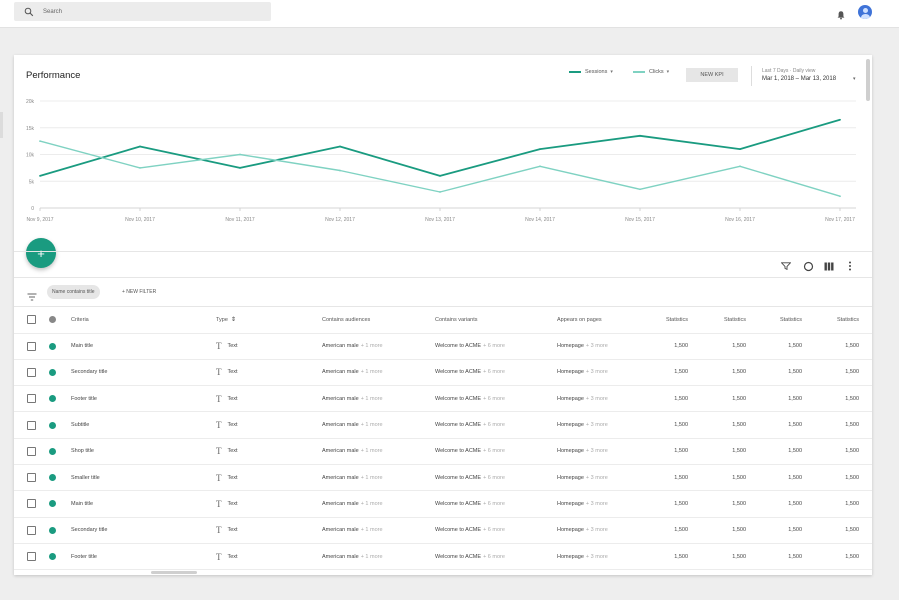  I want to click on column-header-criteria: Criteria, so click(80, 320).